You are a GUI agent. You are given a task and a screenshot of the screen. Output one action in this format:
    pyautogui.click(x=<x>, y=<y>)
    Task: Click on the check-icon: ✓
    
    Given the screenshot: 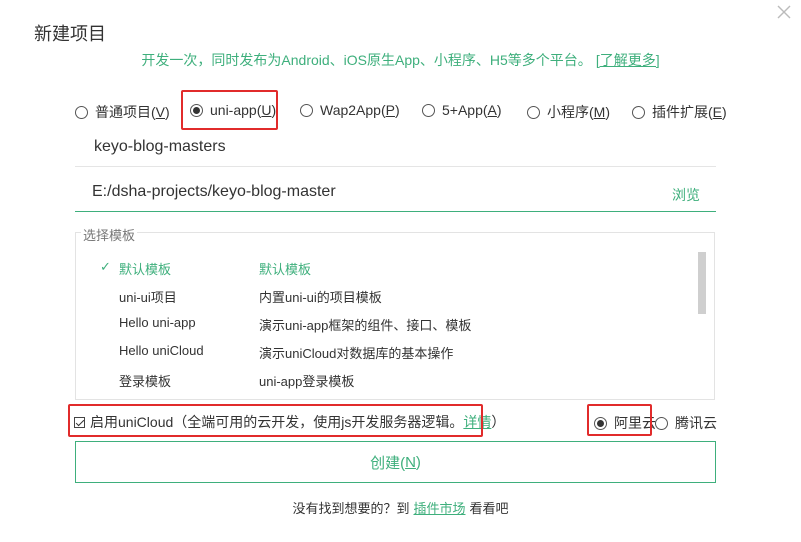 What is the action you would take?
    pyautogui.click(x=105, y=266)
    